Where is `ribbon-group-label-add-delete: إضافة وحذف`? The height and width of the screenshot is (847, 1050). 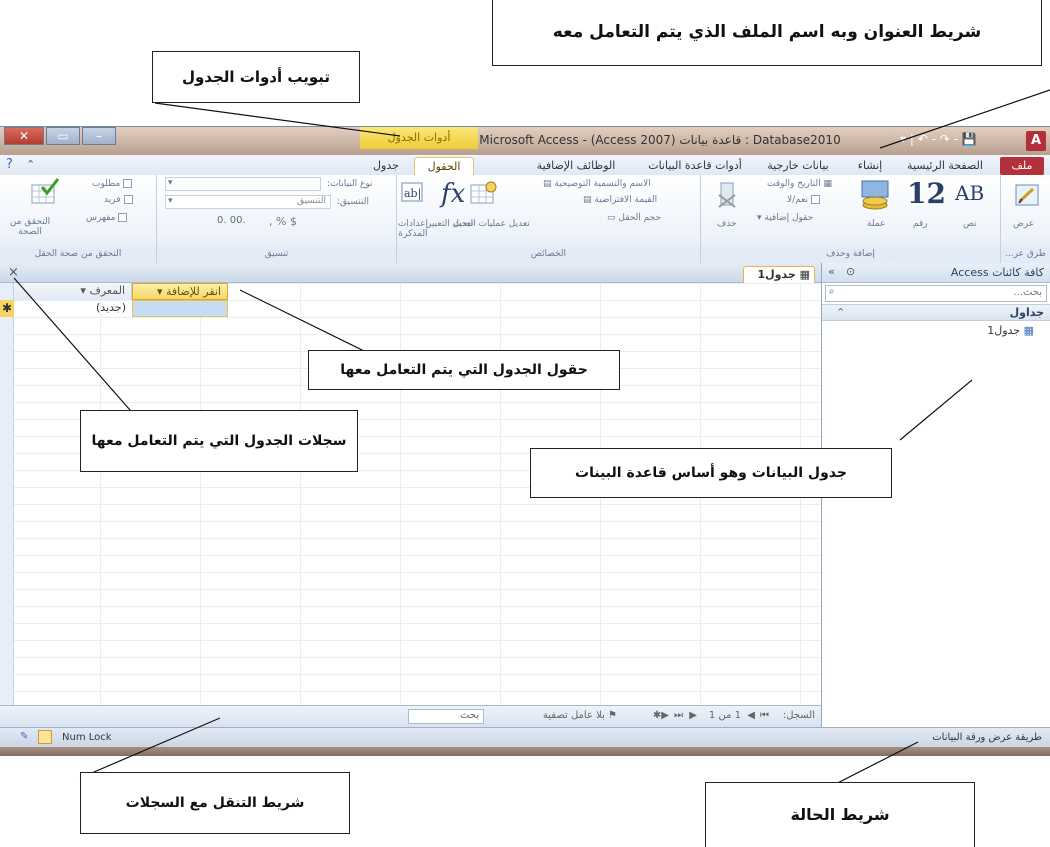
ribbon-group-label-add-delete: إضافة وحذف is located at coordinates (850, 256).